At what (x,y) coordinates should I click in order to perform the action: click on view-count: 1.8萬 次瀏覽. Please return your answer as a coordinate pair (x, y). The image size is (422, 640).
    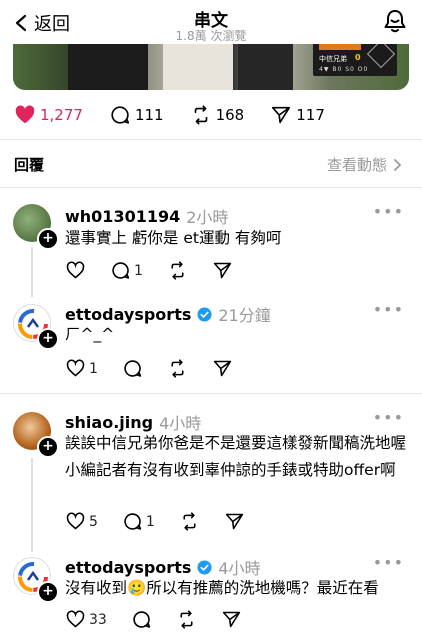
    Looking at the image, I should click on (211, 36).